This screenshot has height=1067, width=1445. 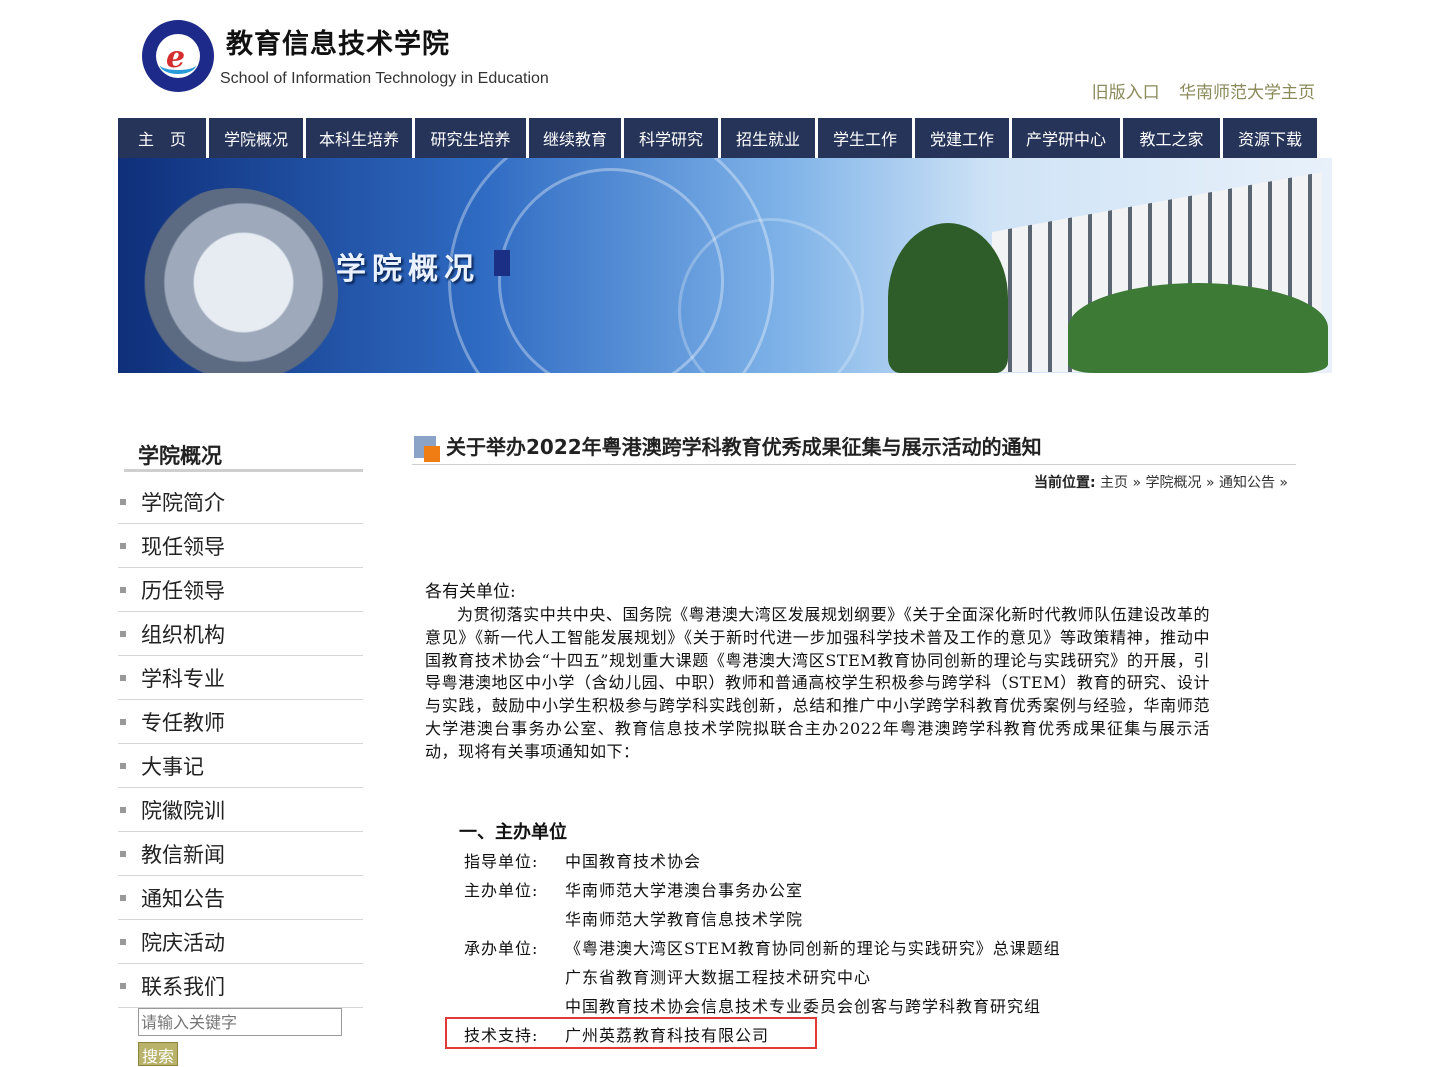 I want to click on logo-swirl, so click(x=178, y=65).